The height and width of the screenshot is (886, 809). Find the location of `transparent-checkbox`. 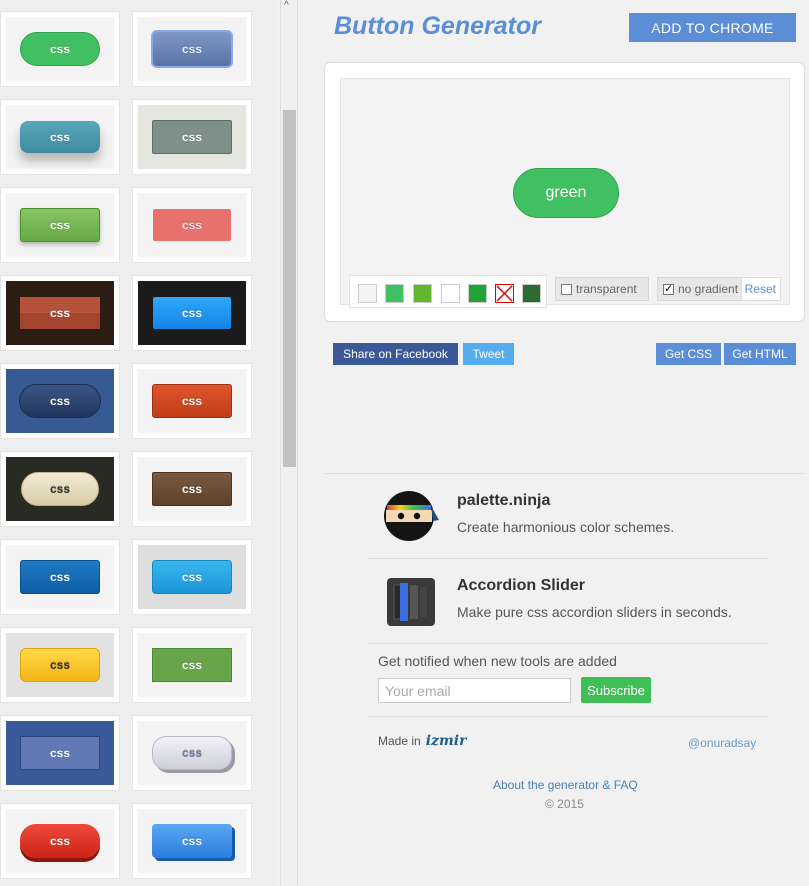

transparent-checkbox is located at coordinates (566, 289).